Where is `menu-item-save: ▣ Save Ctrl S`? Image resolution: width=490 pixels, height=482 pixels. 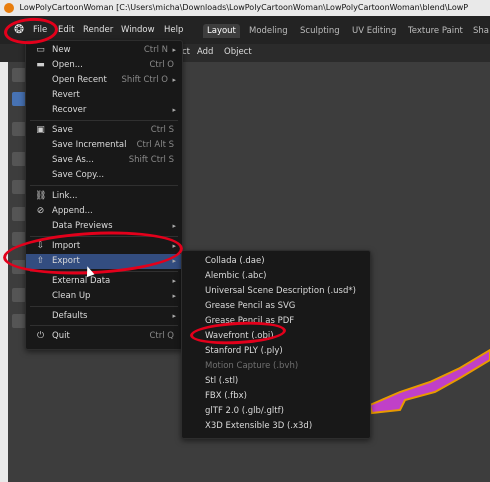 menu-item-save: ▣ Save Ctrl S is located at coordinates (104, 130).